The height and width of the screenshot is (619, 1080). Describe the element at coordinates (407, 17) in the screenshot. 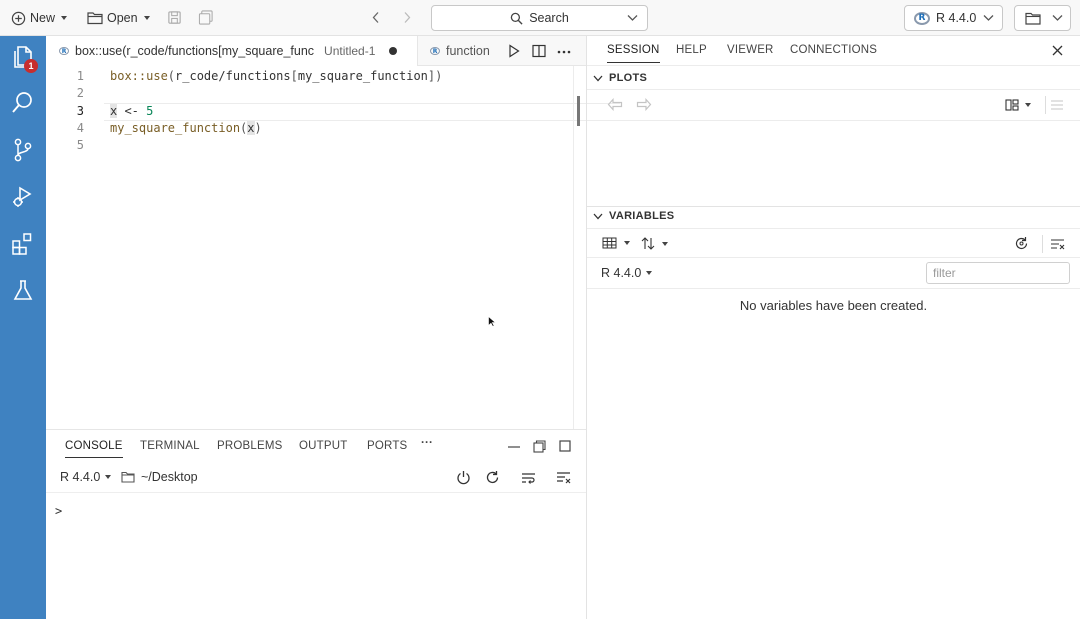

I see `nav-forward-icon` at that location.